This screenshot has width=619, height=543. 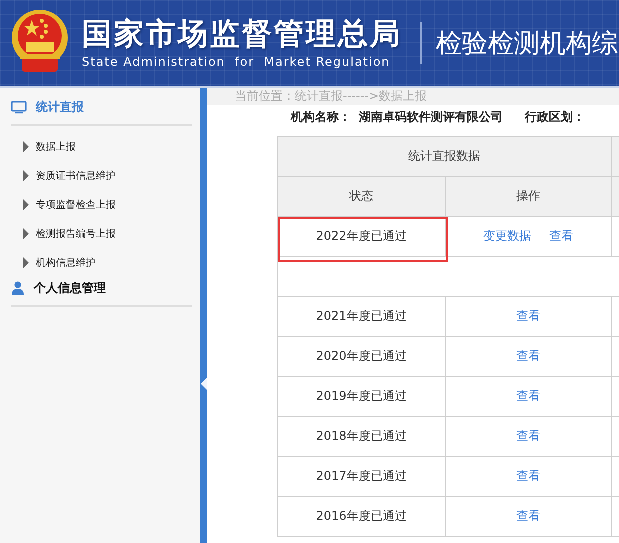 What do you see at coordinates (18, 288) in the screenshot?
I see `person-icon` at bounding box center [18, 288].